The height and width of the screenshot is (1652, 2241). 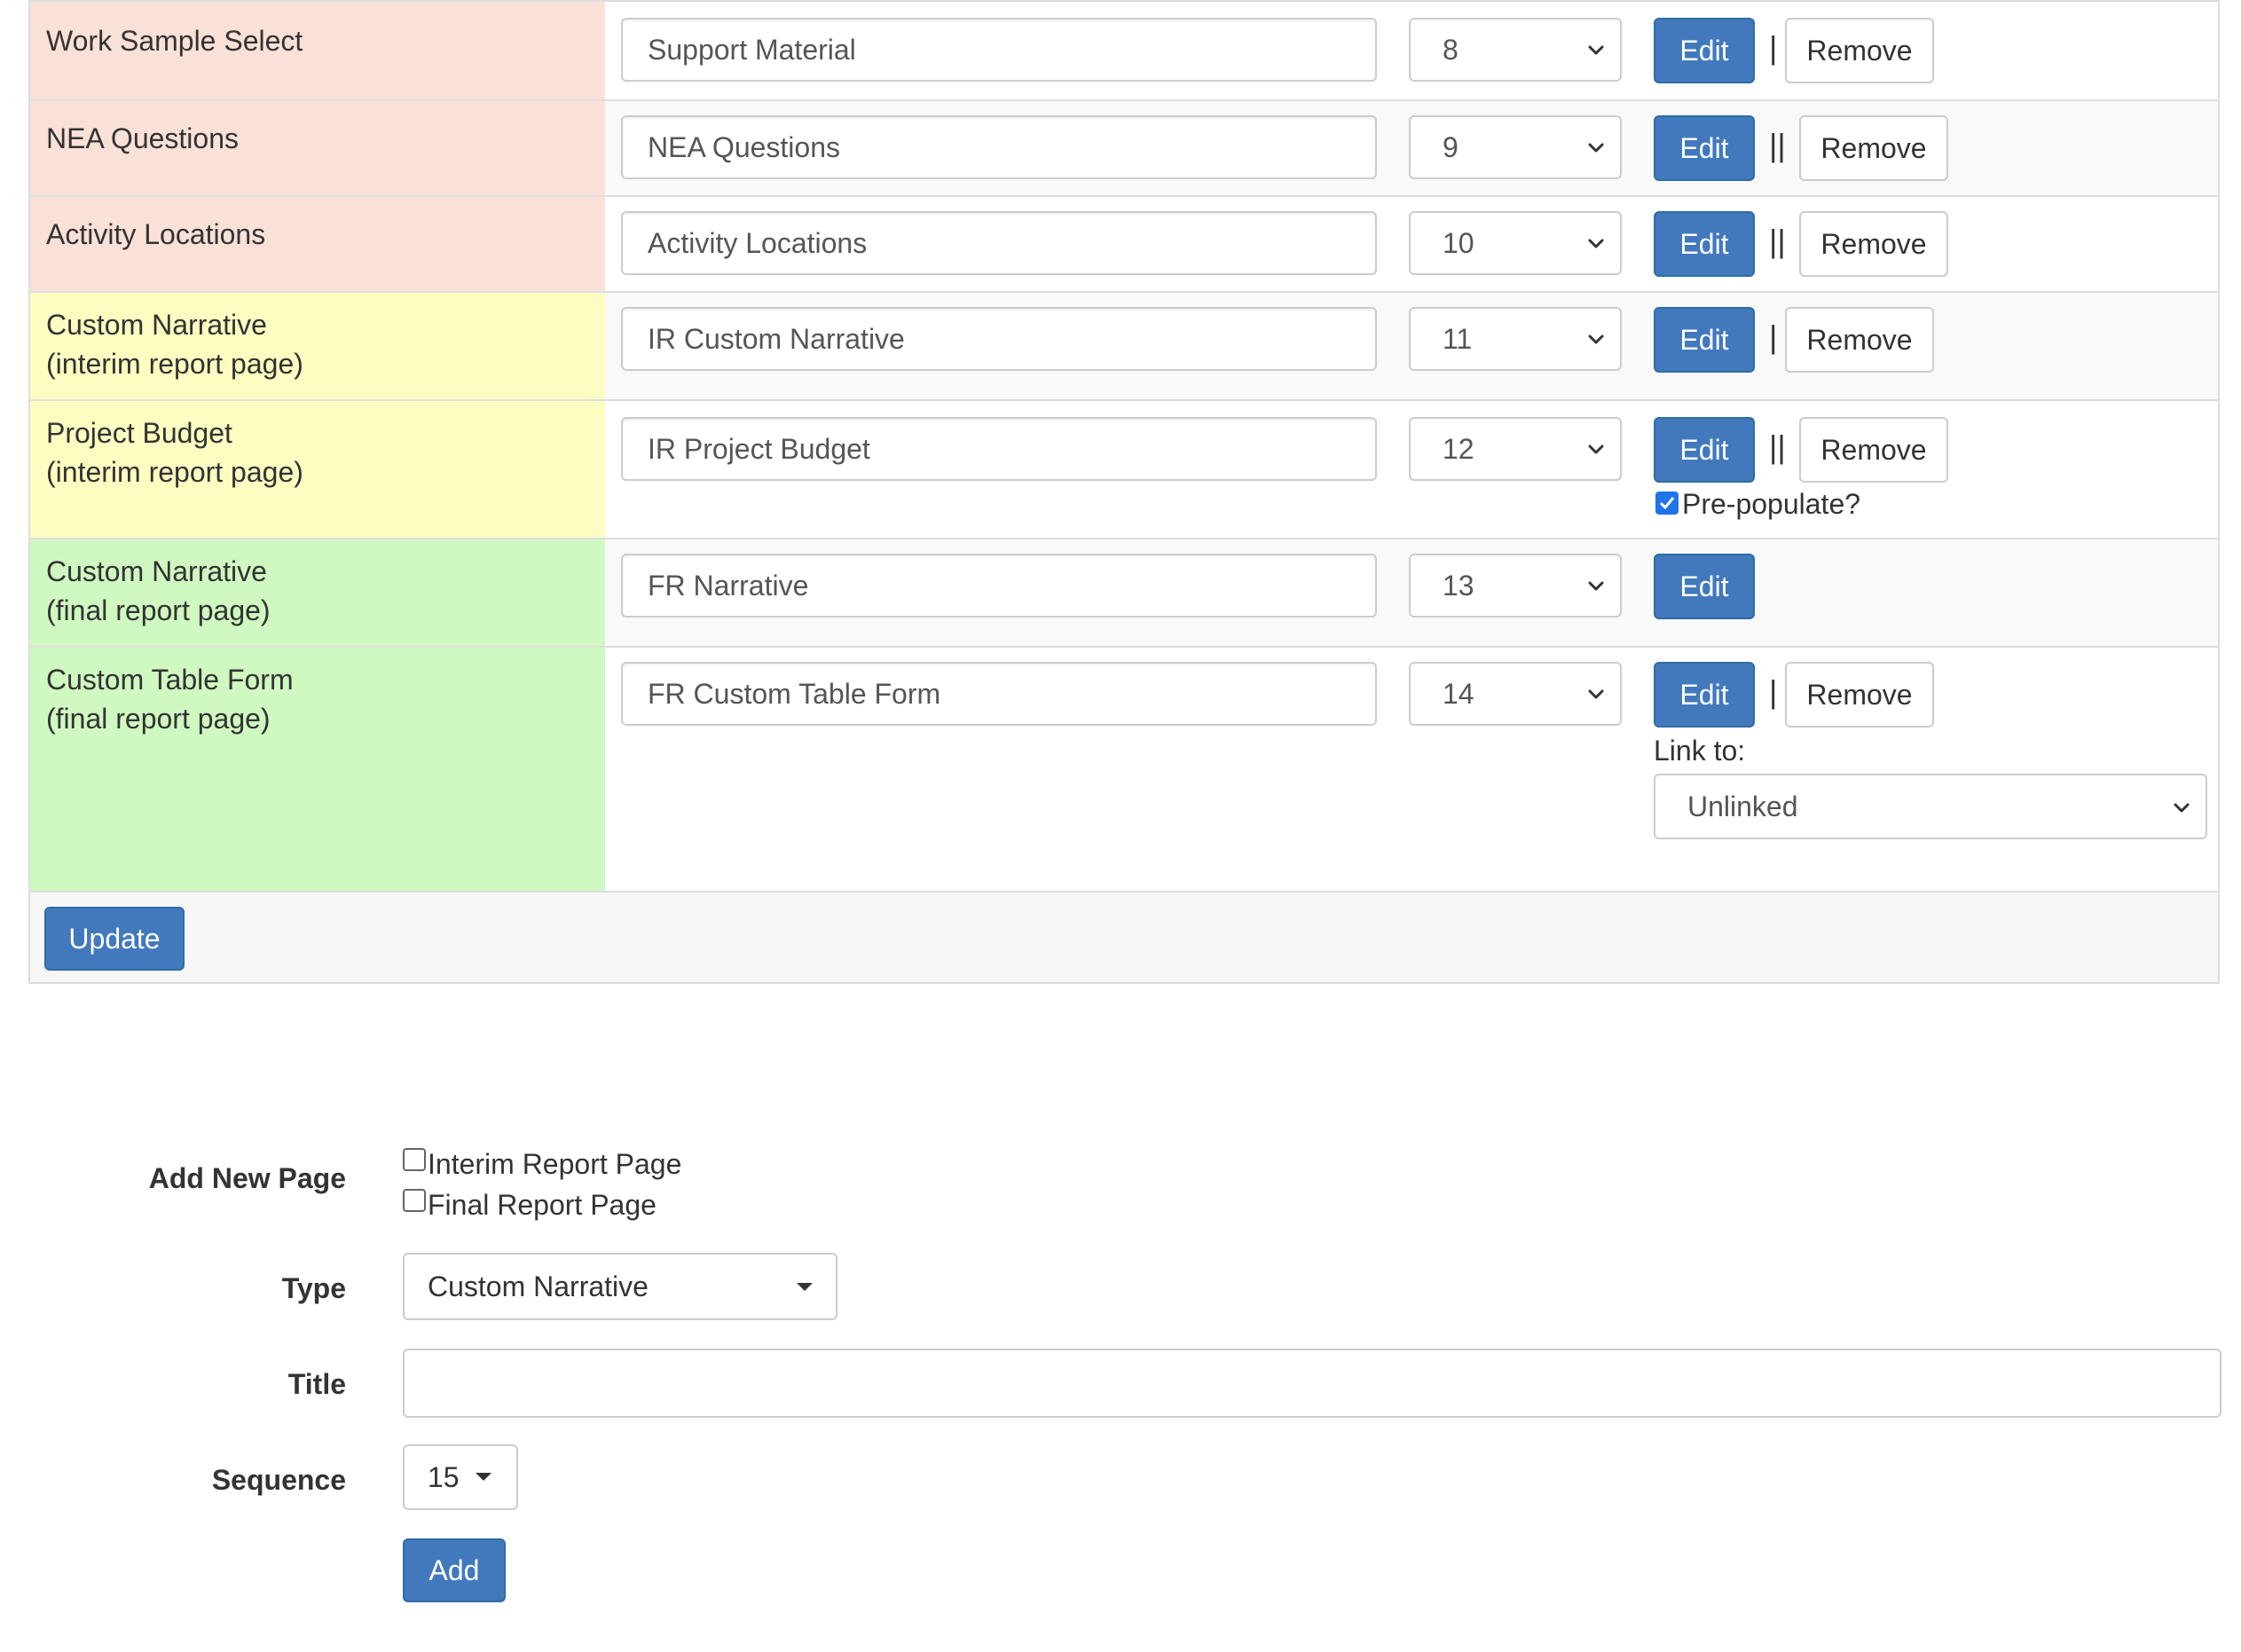 What do you see at coordinates (1312, 1383) in the screenshot?
I see `title-input` at bounding box center [1312, 1383].